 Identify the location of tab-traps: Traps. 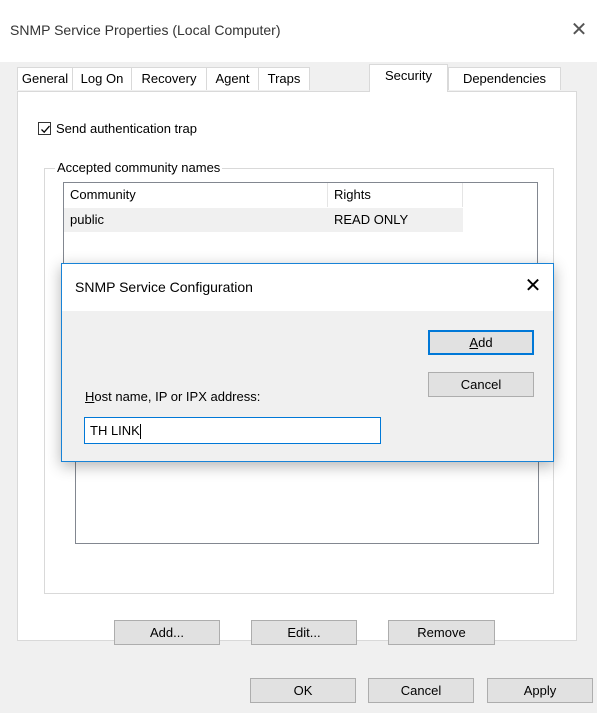
(284, 78).